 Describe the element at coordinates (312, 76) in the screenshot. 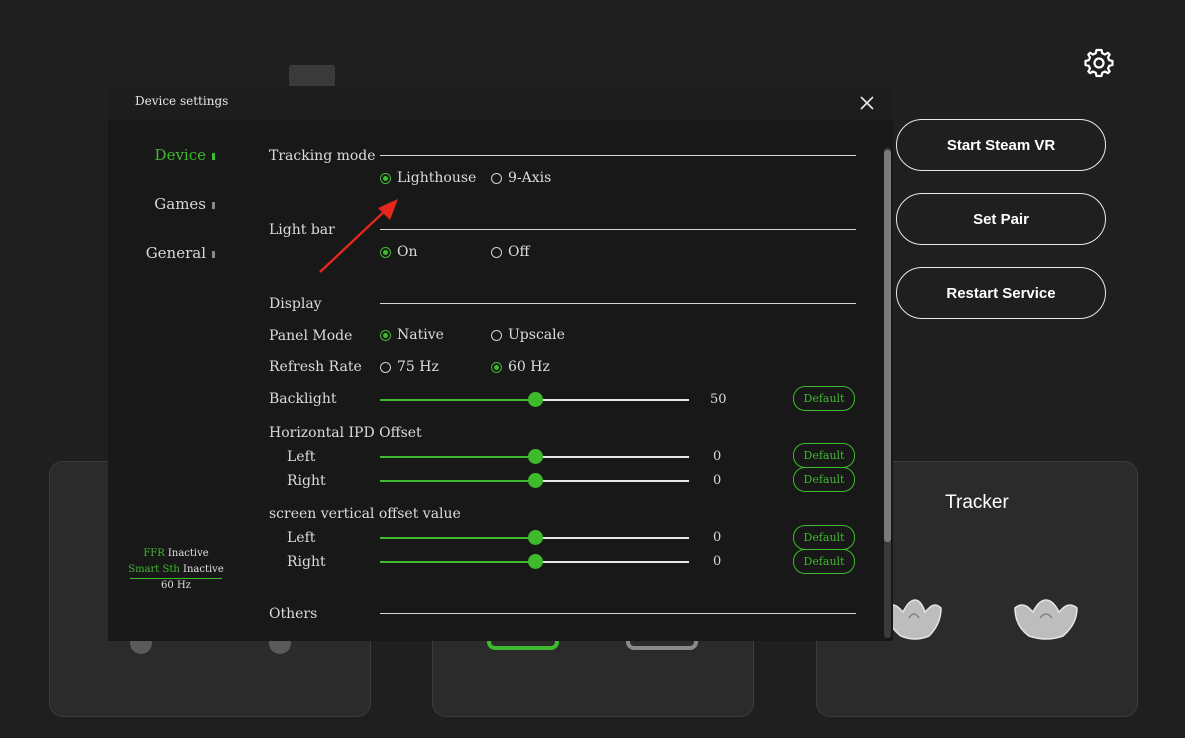

I see `background-tab` at that location.